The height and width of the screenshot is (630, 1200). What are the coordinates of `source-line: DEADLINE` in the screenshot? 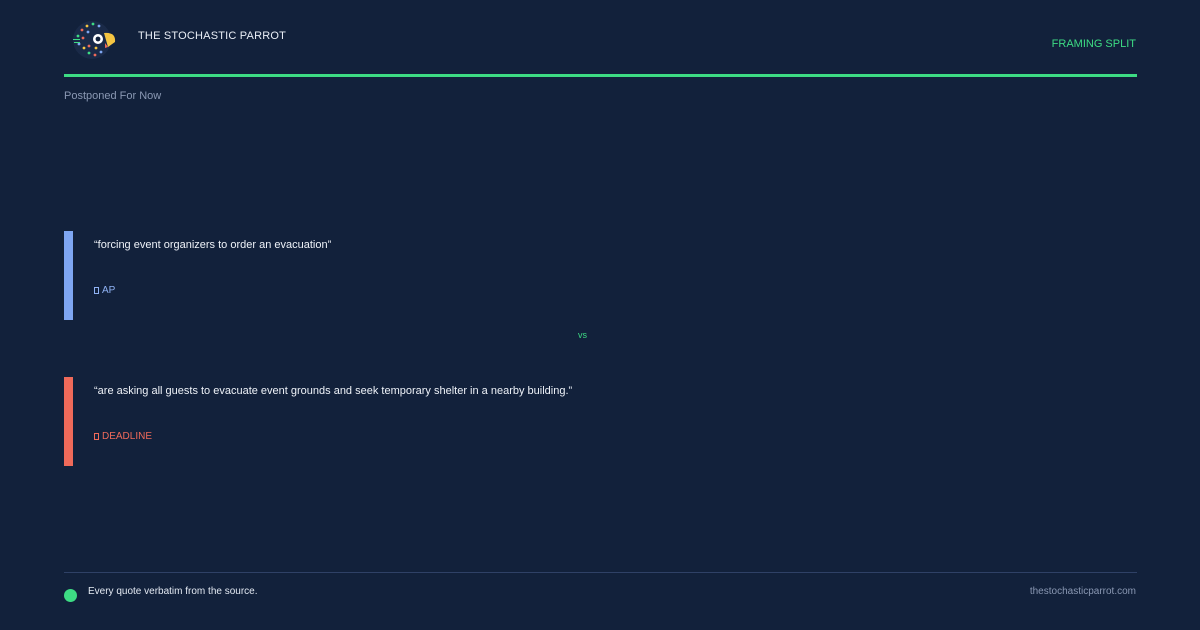 It's located at (123, 436).